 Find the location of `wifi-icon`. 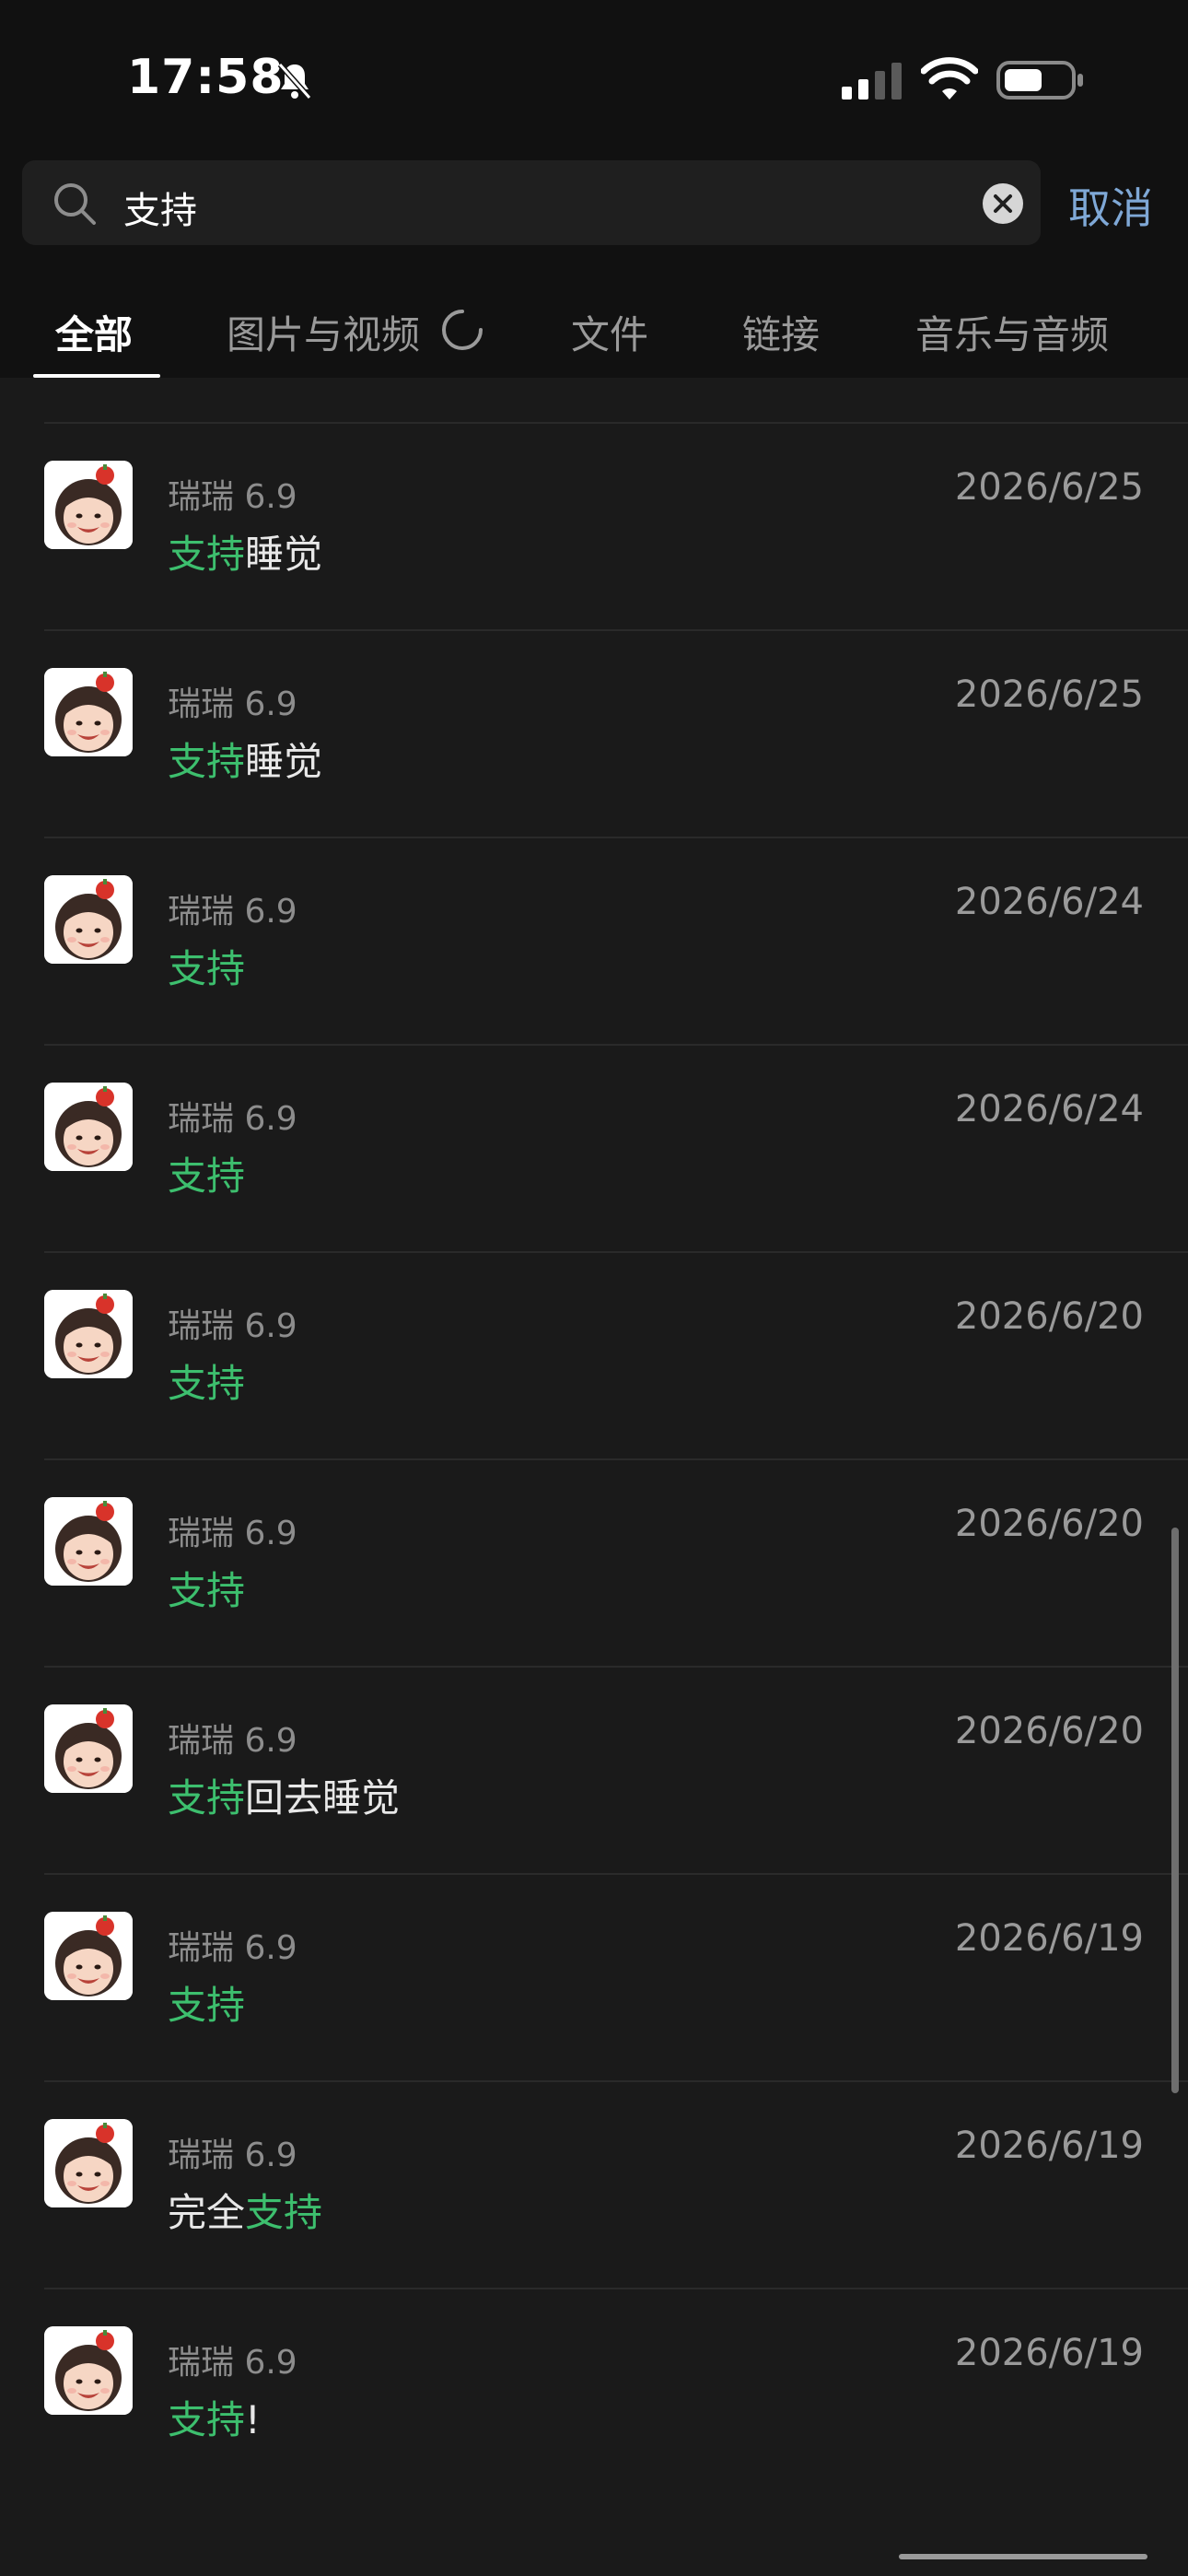

wifi-icon is located at coordinates (949, 78).